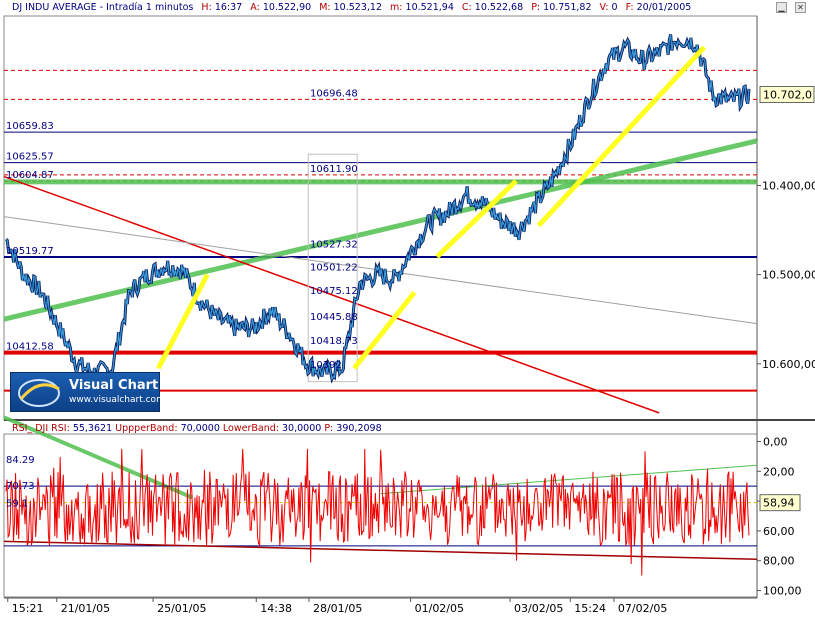  Describe the element at coordinates (779, 531) in the screenshot. I see `rsi-y-tick-label: 60,00` at that location.